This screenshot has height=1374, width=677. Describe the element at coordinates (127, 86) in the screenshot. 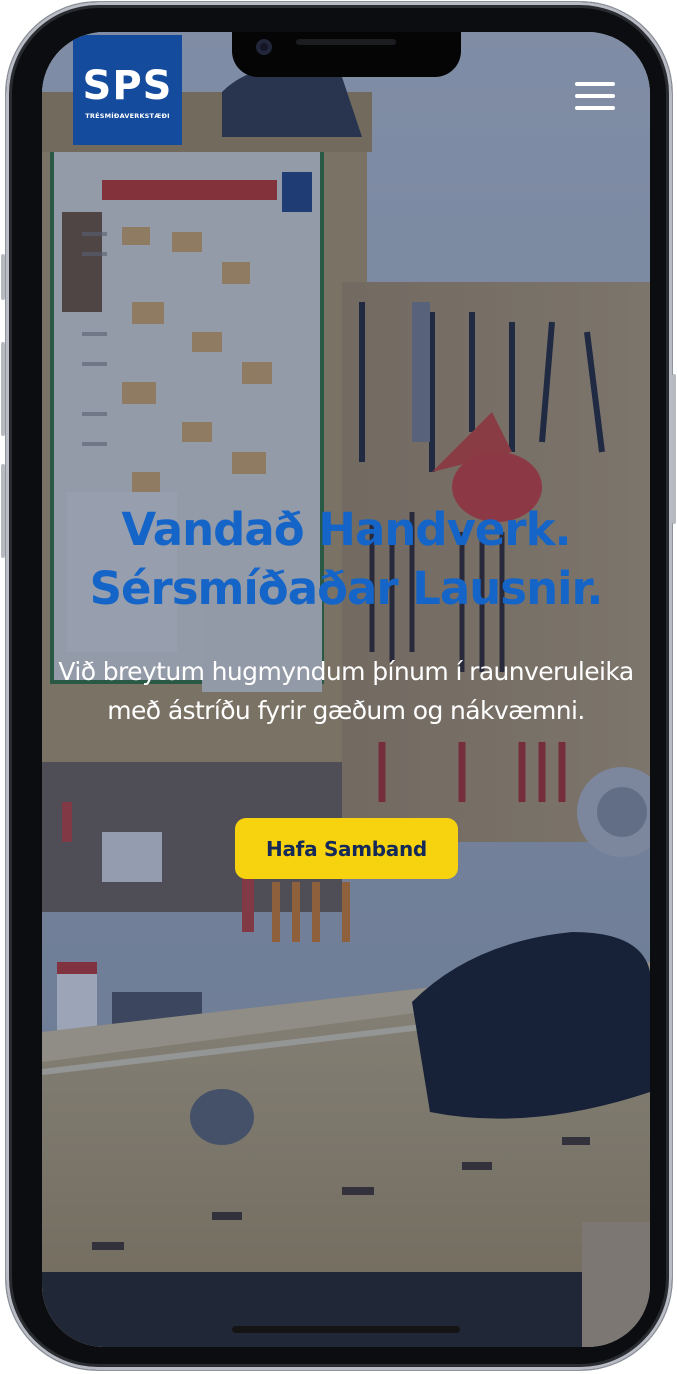

I see `logo-mark: SPS` at that location.